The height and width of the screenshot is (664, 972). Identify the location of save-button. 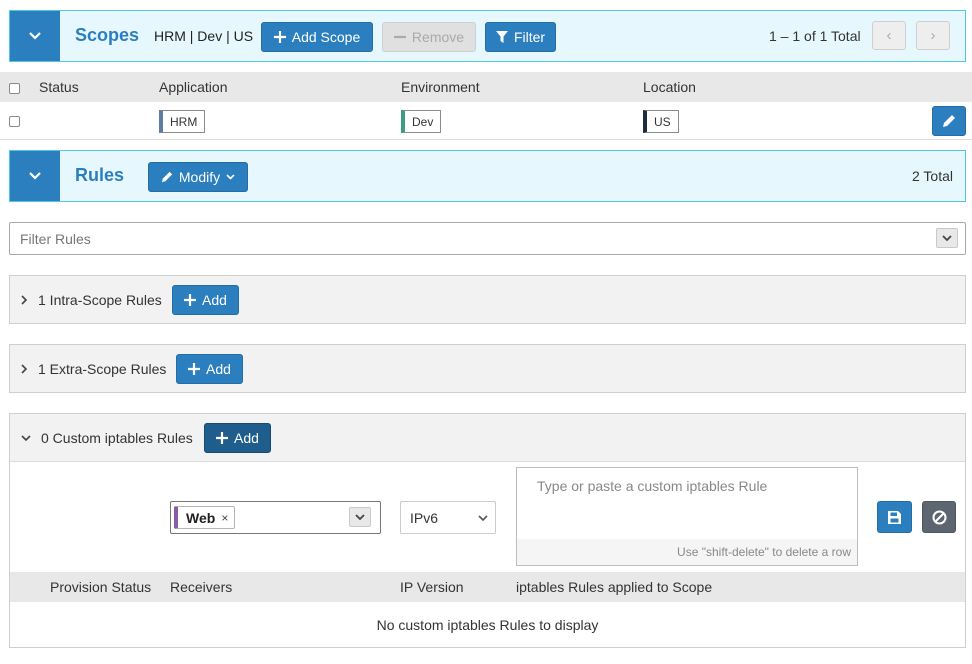
(894, 517).